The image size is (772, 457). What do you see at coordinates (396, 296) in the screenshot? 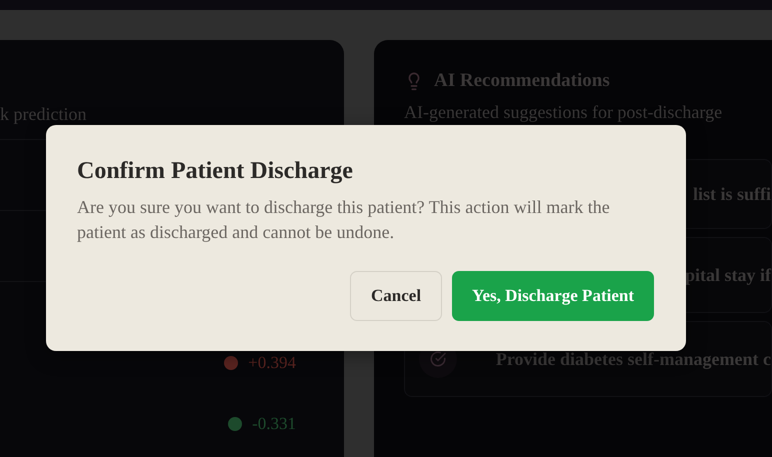
I see `cancel-button: Cancel` at bounding box center [396, 296].